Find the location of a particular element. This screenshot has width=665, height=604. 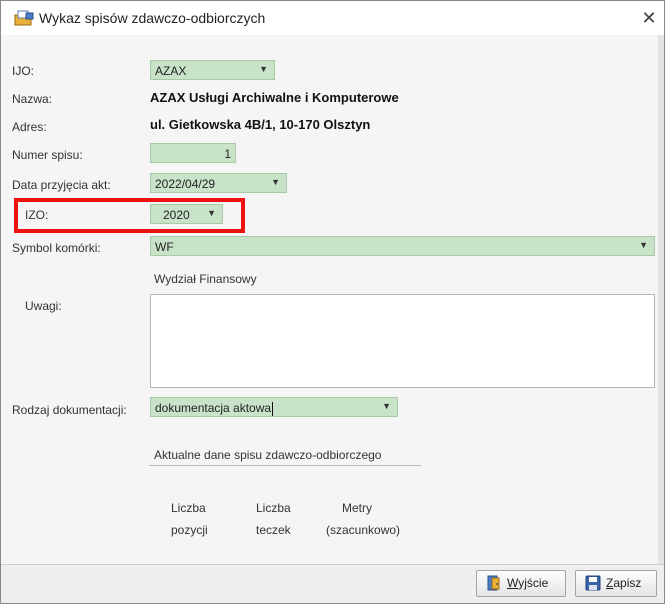

symbol-komorki-select: WF ▼ is located at coordinates (402, 246).